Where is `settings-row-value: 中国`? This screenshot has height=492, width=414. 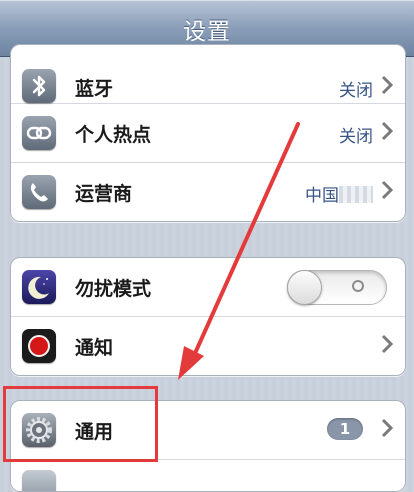 settings-row-value: 中国 is located at coordinates (339, 193).